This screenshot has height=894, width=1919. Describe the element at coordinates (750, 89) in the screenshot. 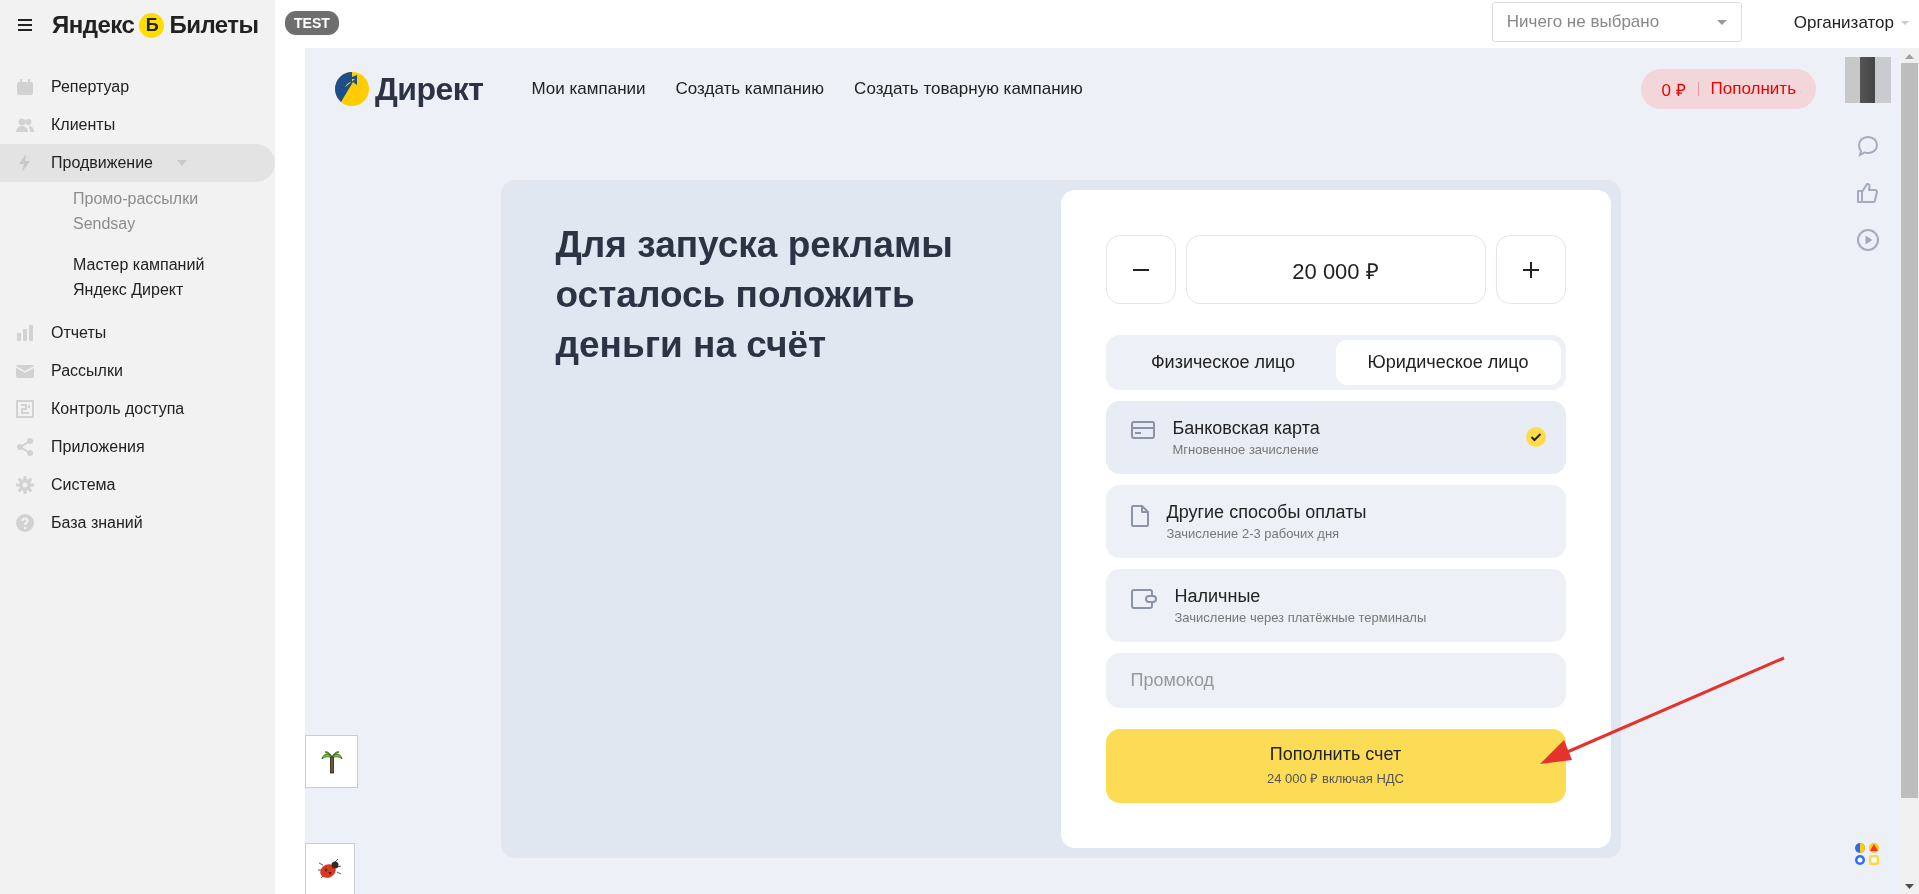

I see `nav-link: Создать кампанию` at that location.